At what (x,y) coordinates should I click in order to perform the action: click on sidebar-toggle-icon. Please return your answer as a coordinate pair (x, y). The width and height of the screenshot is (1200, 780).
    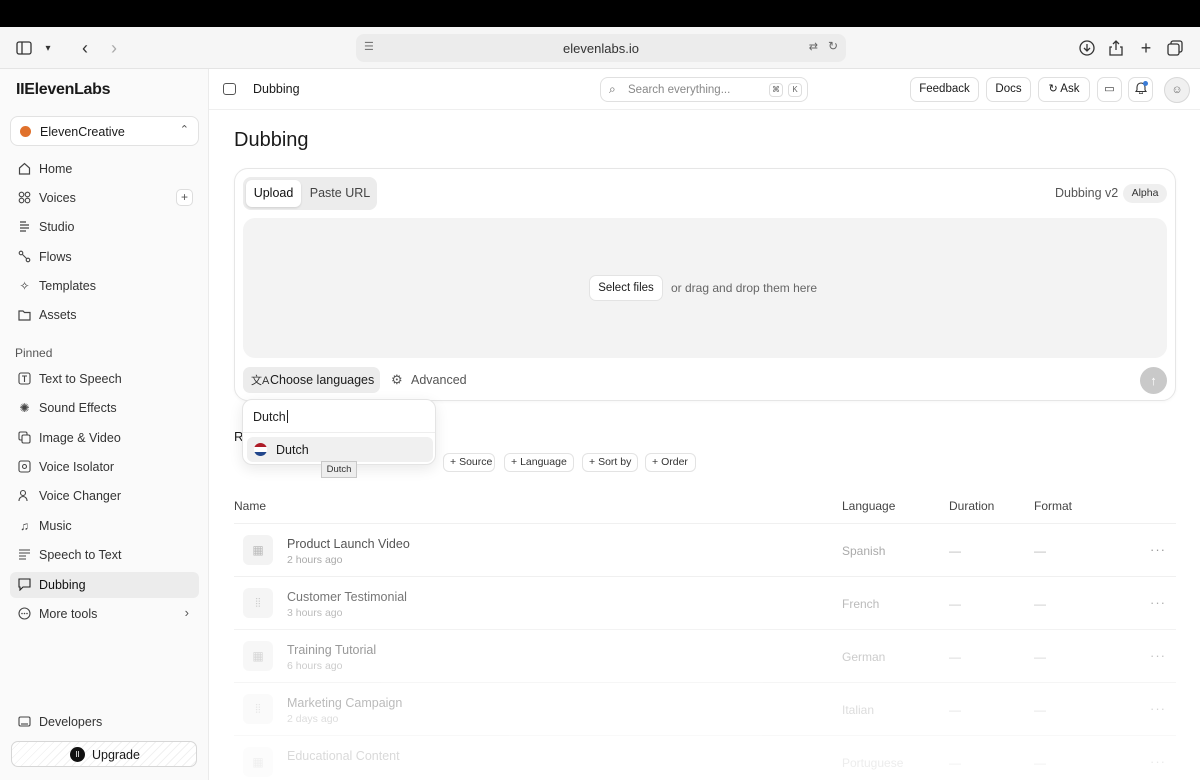
    Looking at the image, I should click on (24, 48).